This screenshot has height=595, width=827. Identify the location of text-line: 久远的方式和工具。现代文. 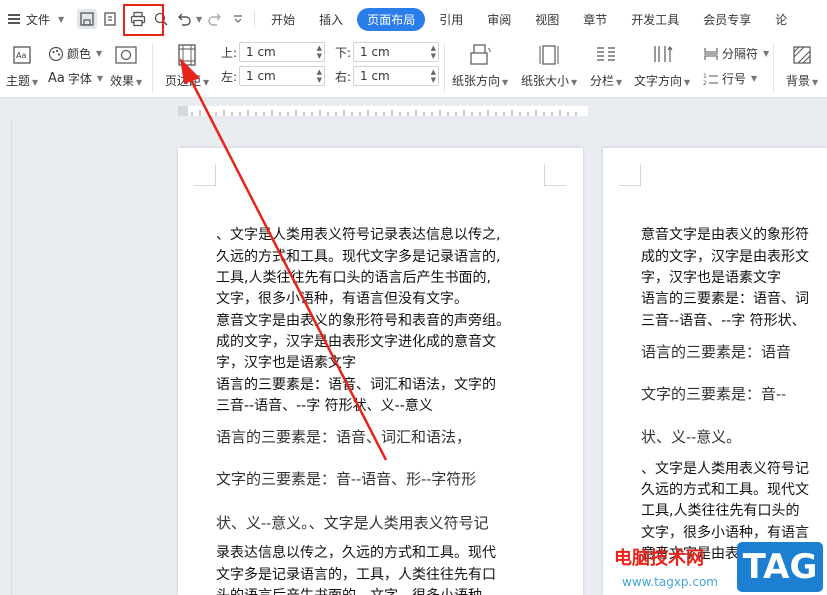
(725, 490).